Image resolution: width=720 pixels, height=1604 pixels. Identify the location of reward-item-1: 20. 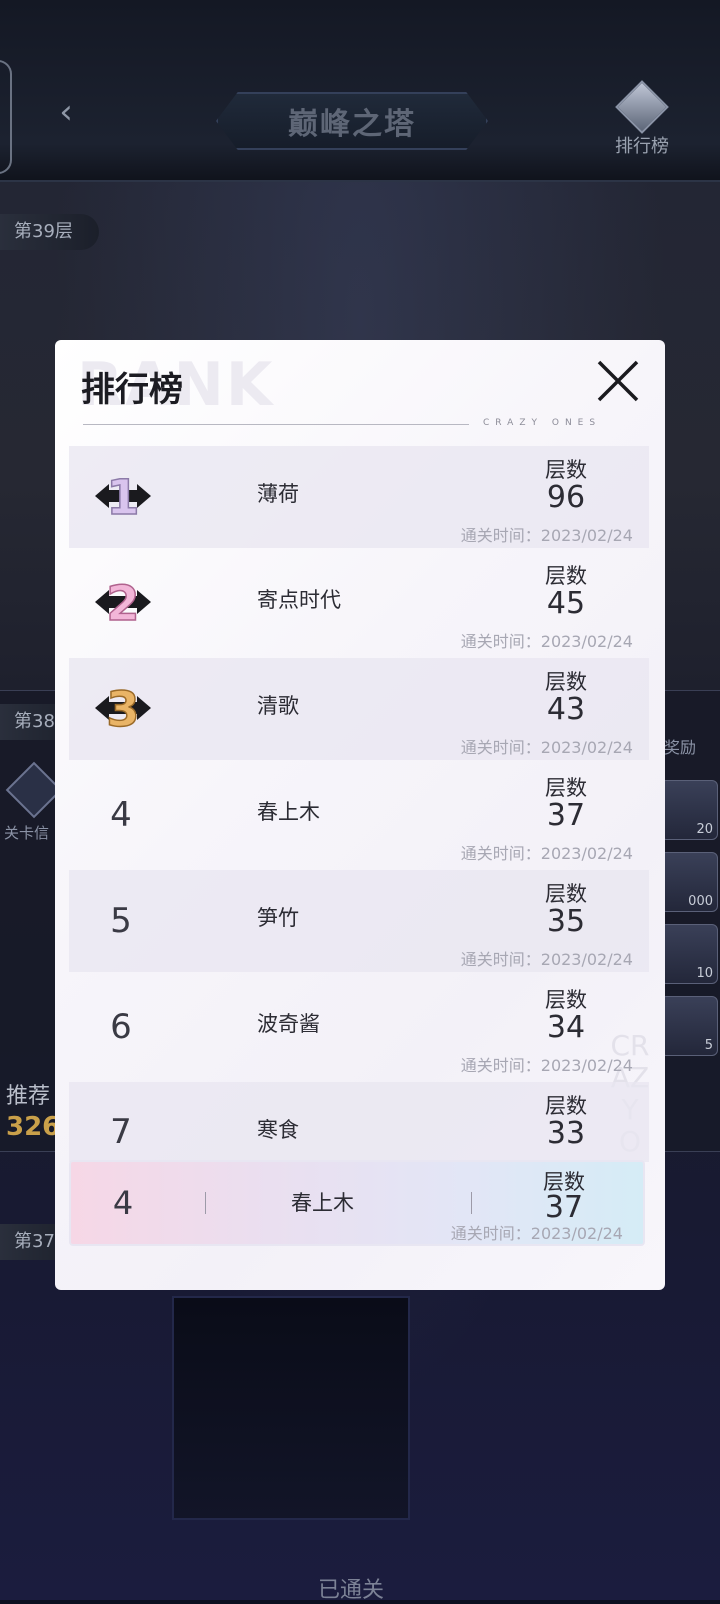
(689, 810).